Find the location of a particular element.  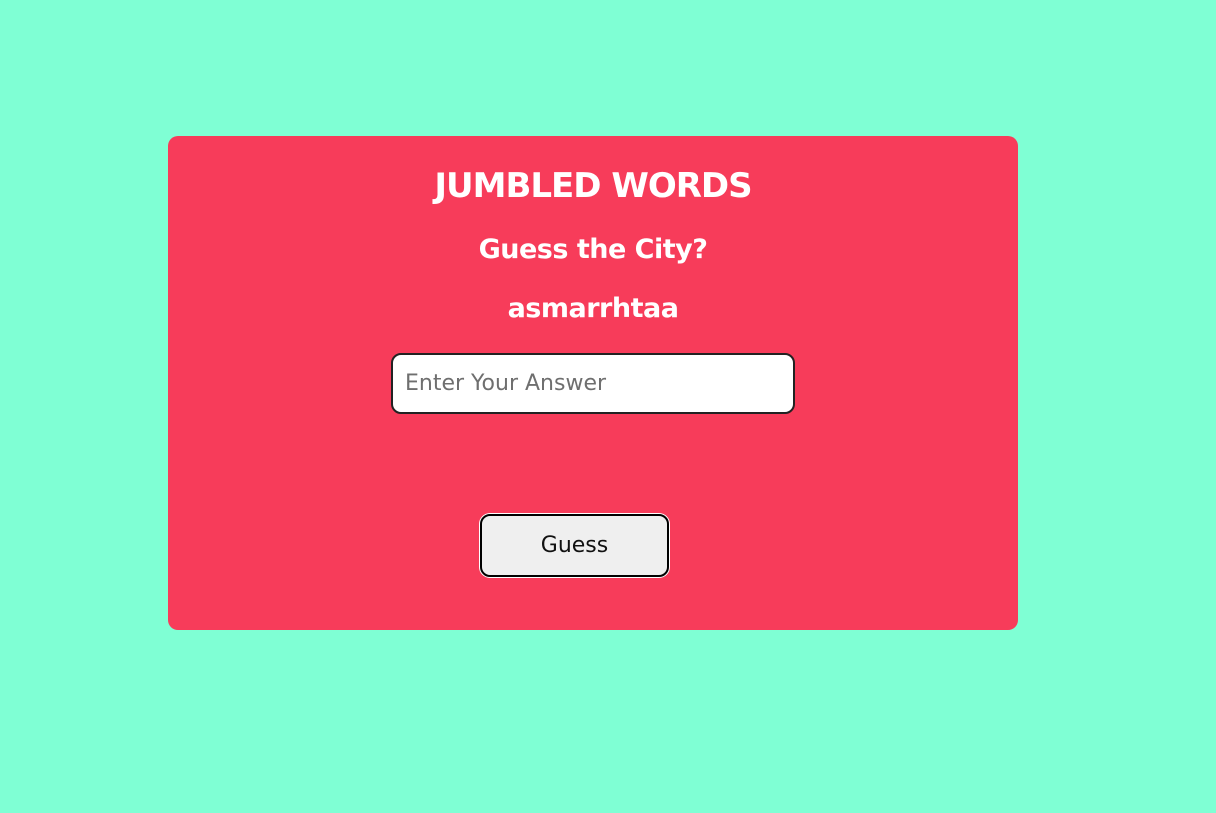

game-title: JUMBLED WORDS is located at coordinates (593, 186).